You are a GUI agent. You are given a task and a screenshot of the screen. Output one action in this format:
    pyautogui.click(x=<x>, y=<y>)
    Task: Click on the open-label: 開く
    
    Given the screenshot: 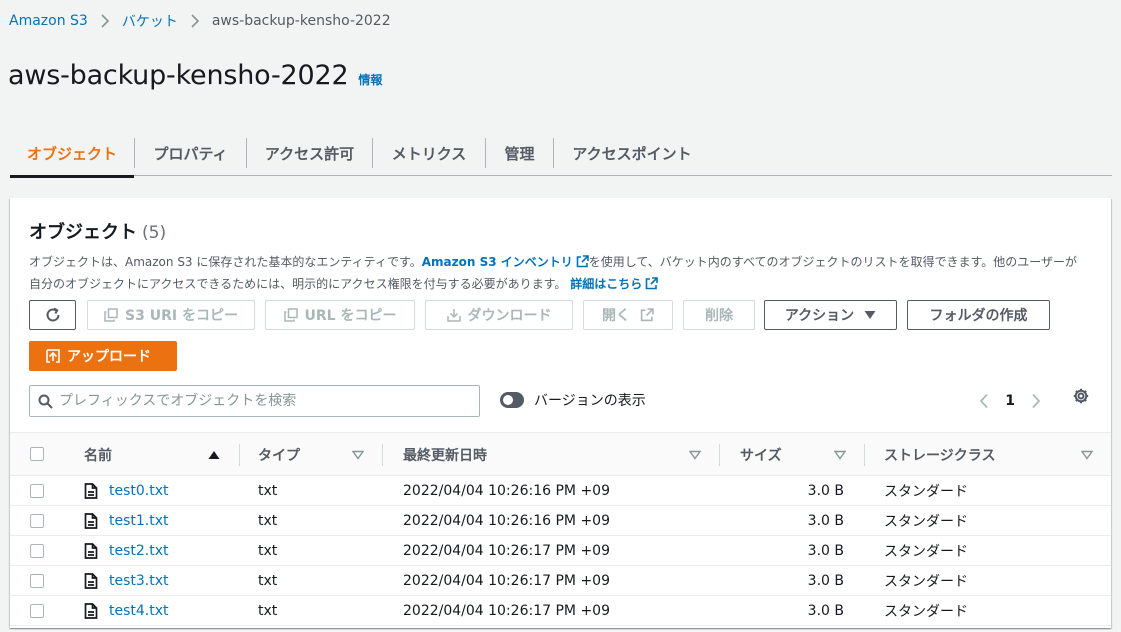 What is the action you would take?
    pyautogui.click(x=616, y=316)
    